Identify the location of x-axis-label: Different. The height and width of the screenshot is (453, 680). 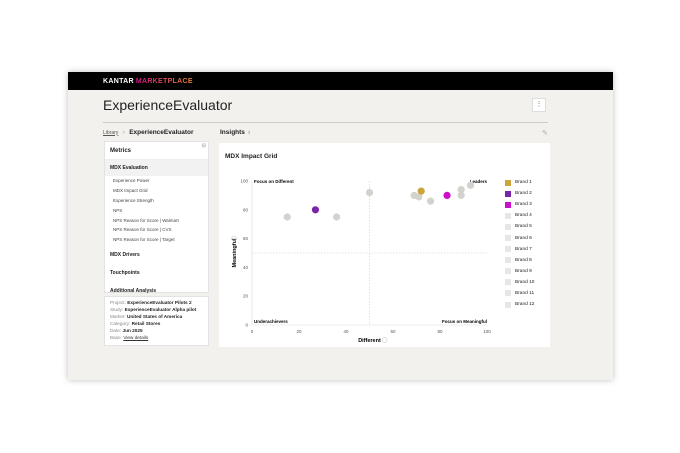
(369, 341).